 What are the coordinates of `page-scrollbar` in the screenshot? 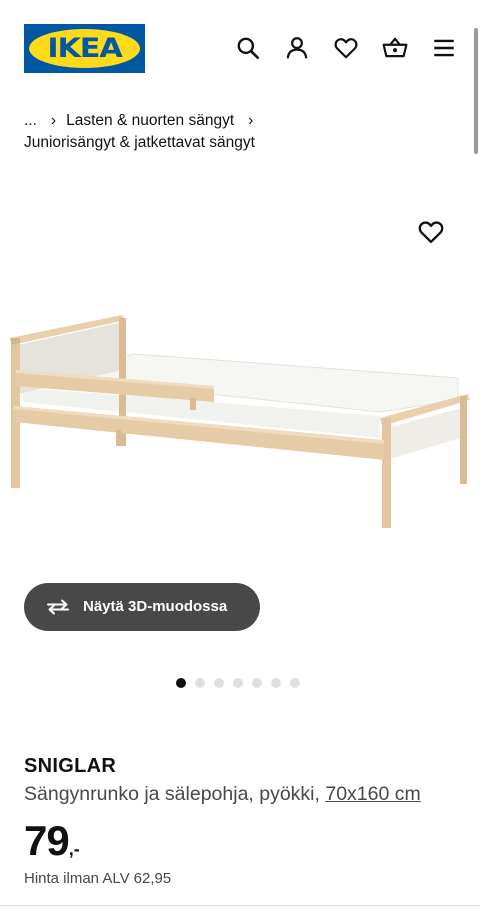 It's located at (476, 91).